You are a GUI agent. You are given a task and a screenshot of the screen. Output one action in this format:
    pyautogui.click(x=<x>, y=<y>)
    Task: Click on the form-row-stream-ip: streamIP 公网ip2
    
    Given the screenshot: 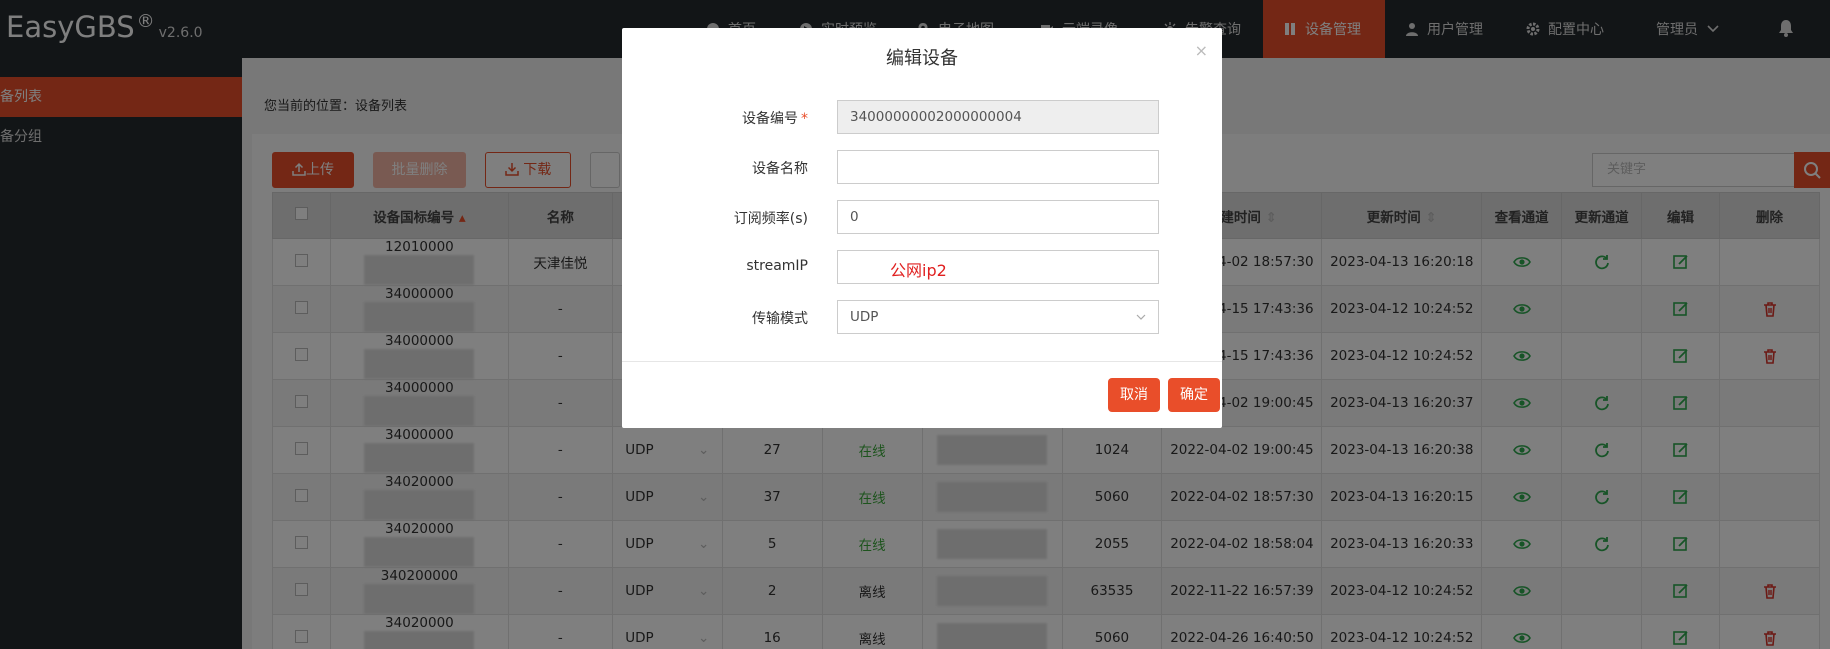 What is the action you would take?
    pyautogui.click(x=922, y=267)
    